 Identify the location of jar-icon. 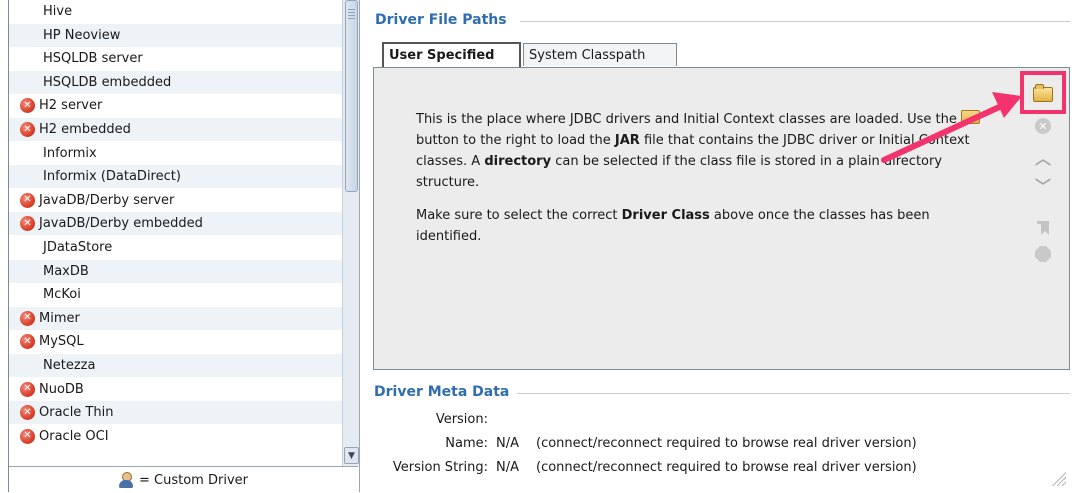
(1043, 228).